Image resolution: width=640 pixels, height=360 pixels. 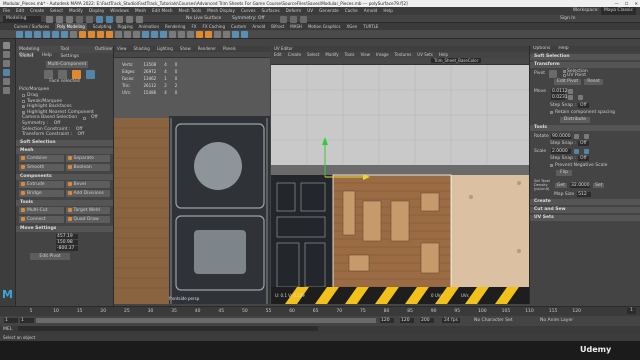 What do you see at coordinates (185, 49) in the screenshot?
I see `viewport-menu-show: Show` at bounding box center [185, 49].